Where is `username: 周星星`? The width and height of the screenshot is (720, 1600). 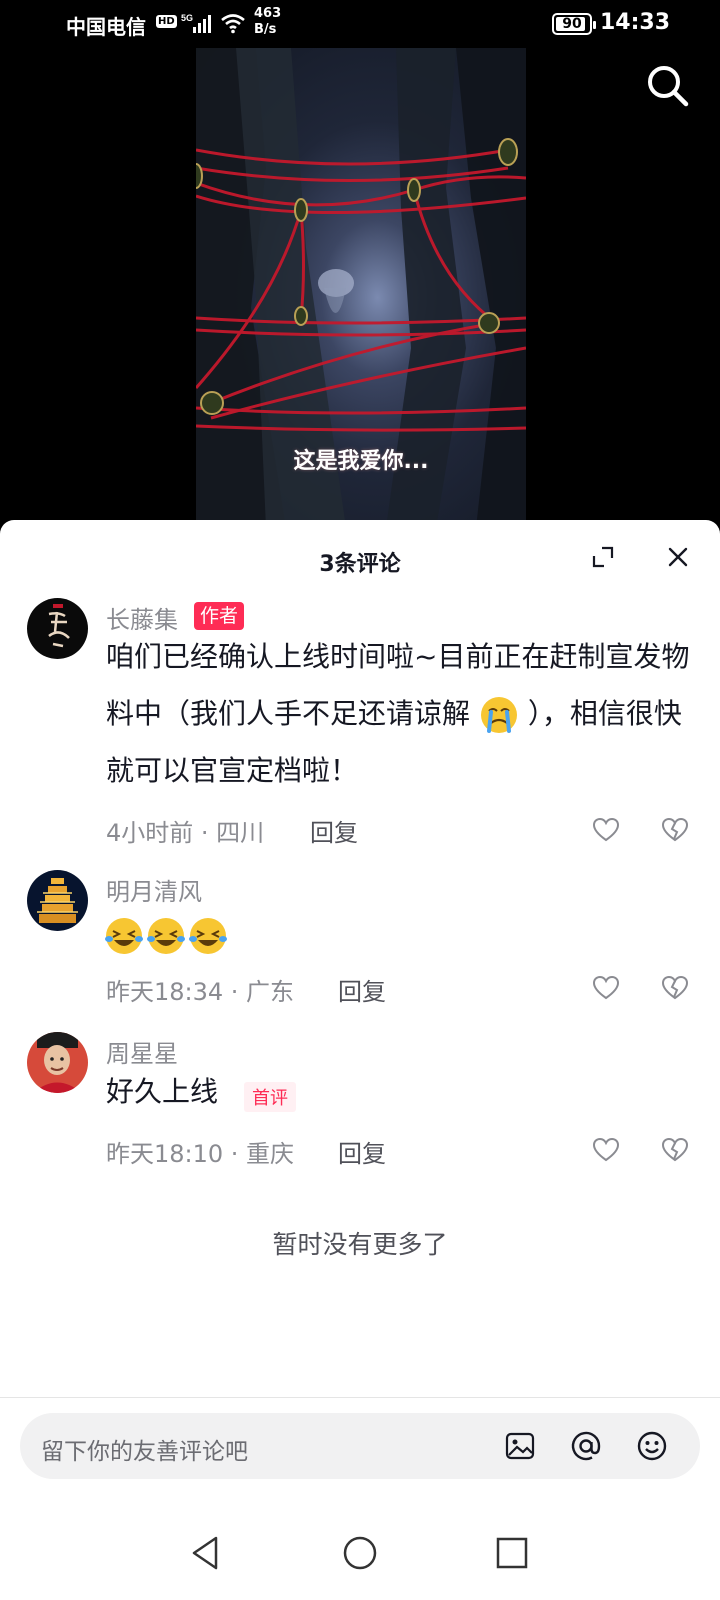 username: 周星星 is located at coordinates (142, 1051).